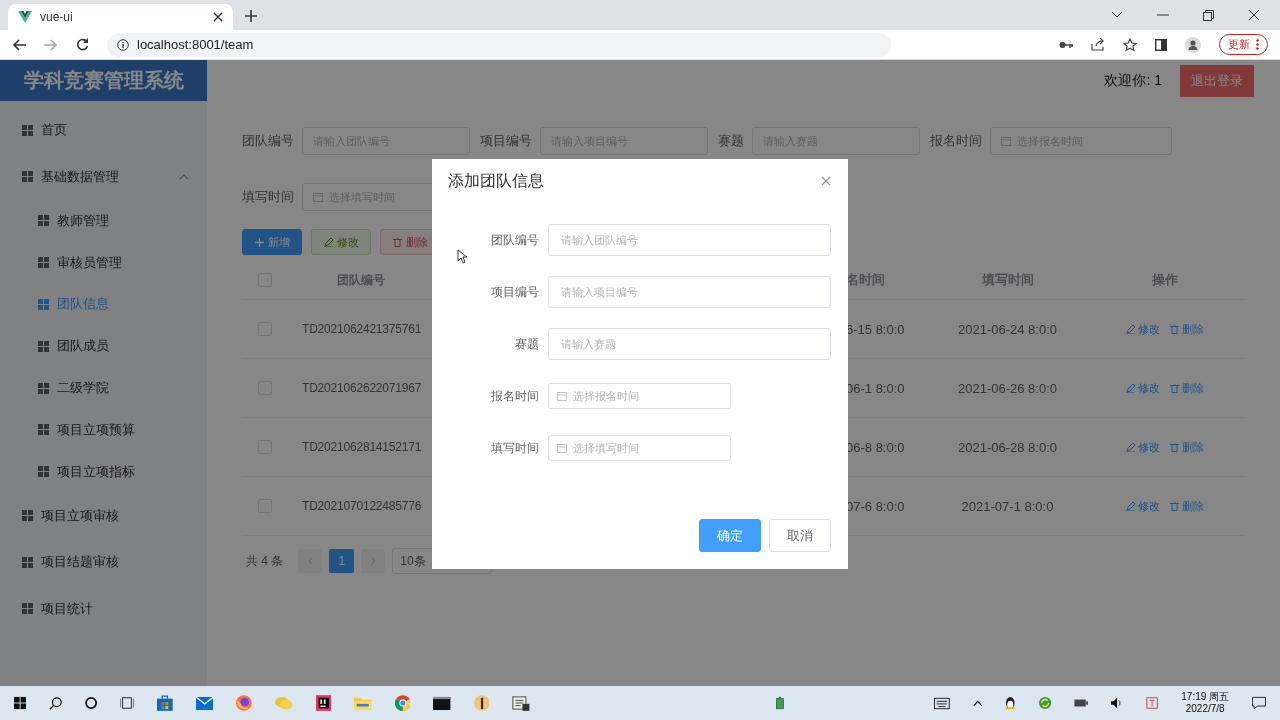 Image resolution: width=1280 pixels, height=720 pixels. What do you see at coordinates (67, 608) in the screenshot?
I see `menu-label: 项目统计` at bounding box center [67, 608].